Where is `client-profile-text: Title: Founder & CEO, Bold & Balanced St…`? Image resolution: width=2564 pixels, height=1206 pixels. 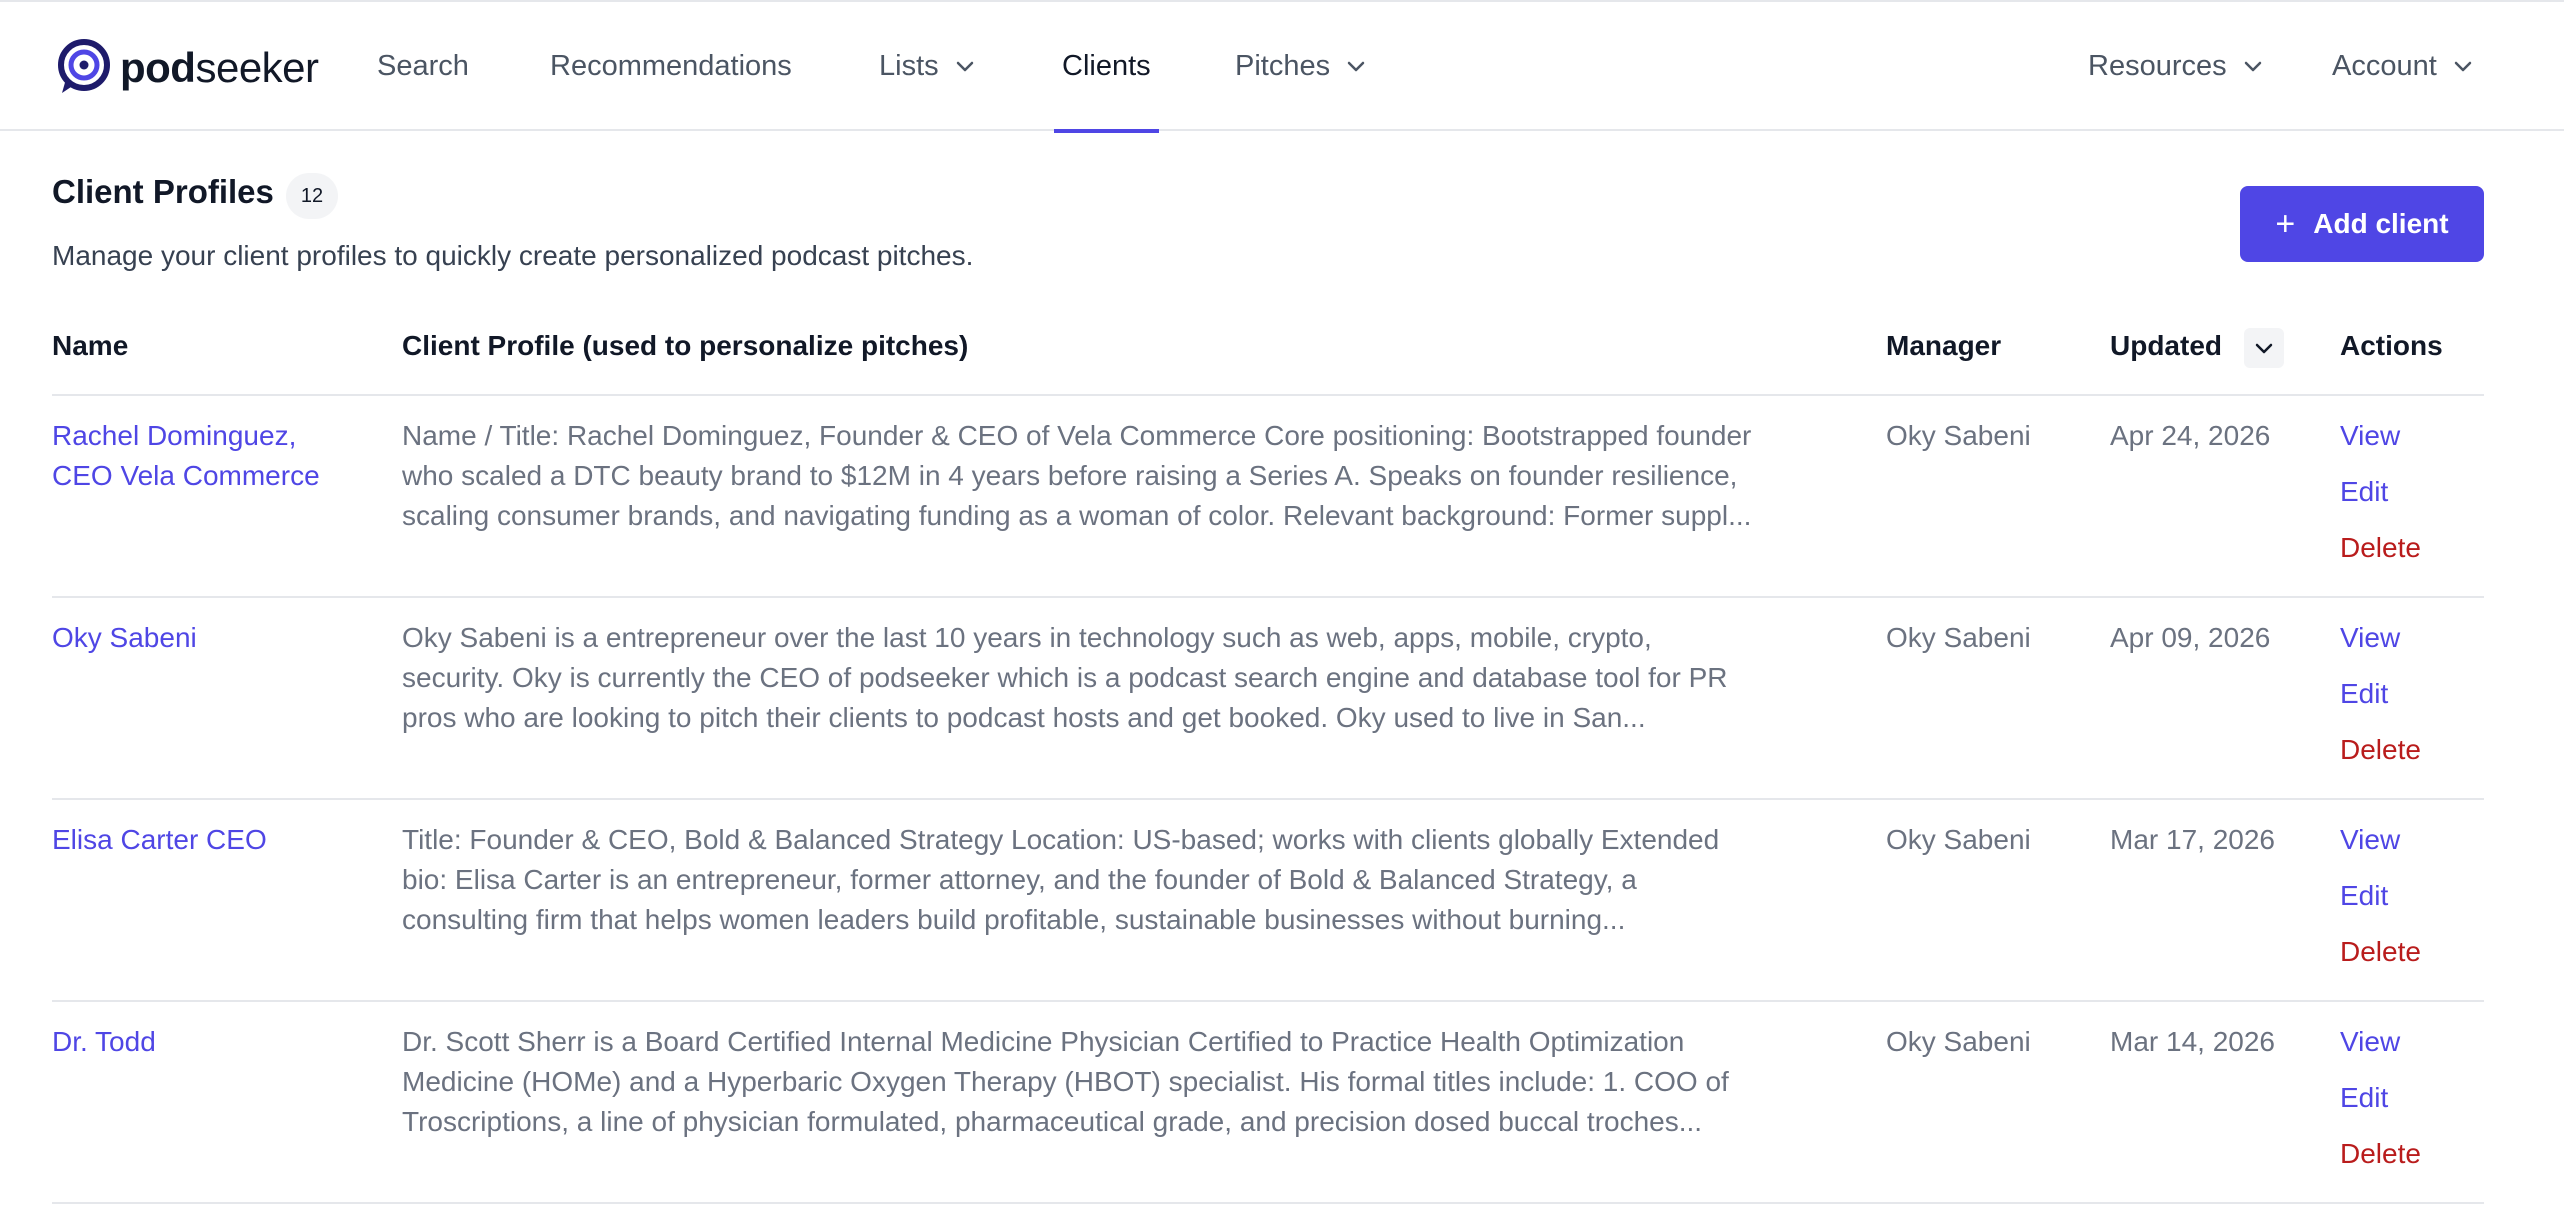
client-profile-text: Title: Founder & CEO, Bold & Balanced St… is located at coordinates (1061, 879).